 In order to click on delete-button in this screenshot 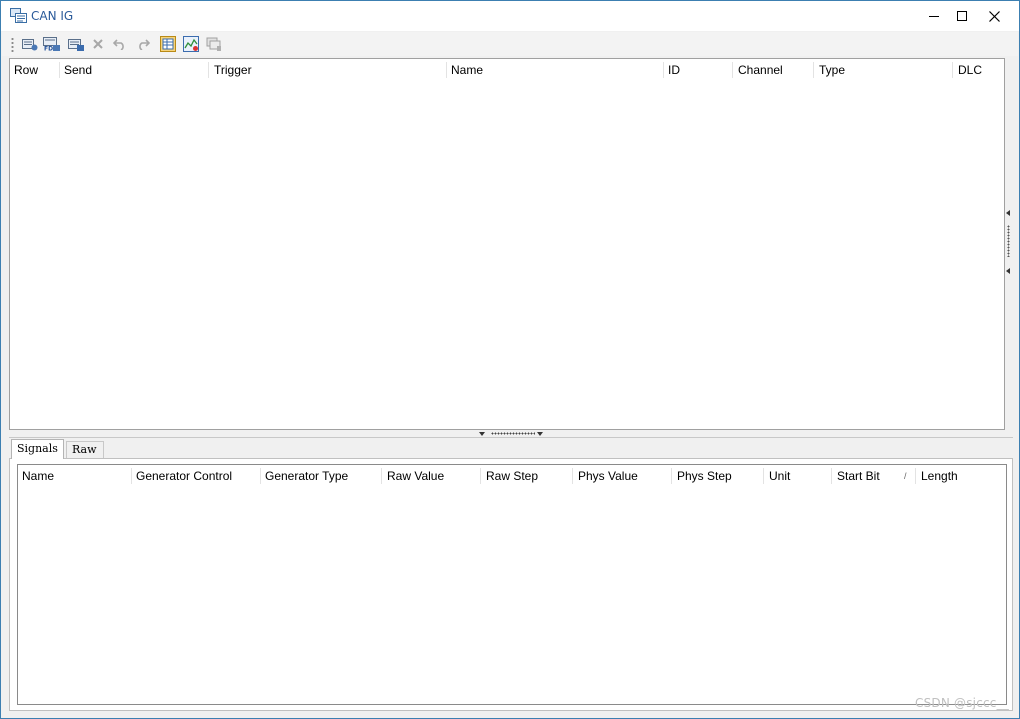, I will do `click(97, 44)`.